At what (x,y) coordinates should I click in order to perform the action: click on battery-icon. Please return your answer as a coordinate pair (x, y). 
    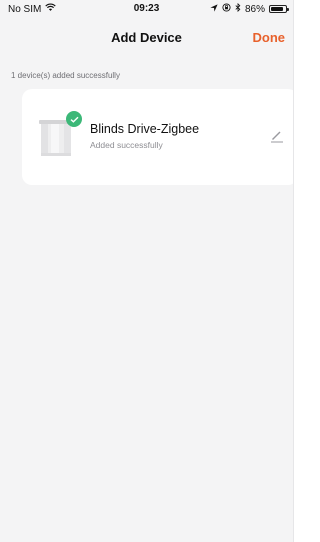
    Looking at the image, I should click on (279, 9).